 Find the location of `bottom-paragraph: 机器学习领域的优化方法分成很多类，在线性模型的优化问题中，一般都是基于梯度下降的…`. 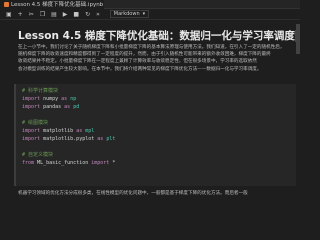

bottom-paragraph: 机器学习领域的优化方法分成很多类，在线性模型的优化问题中，一般都是基于梯度下降的… is located at coordinates (133, 193).